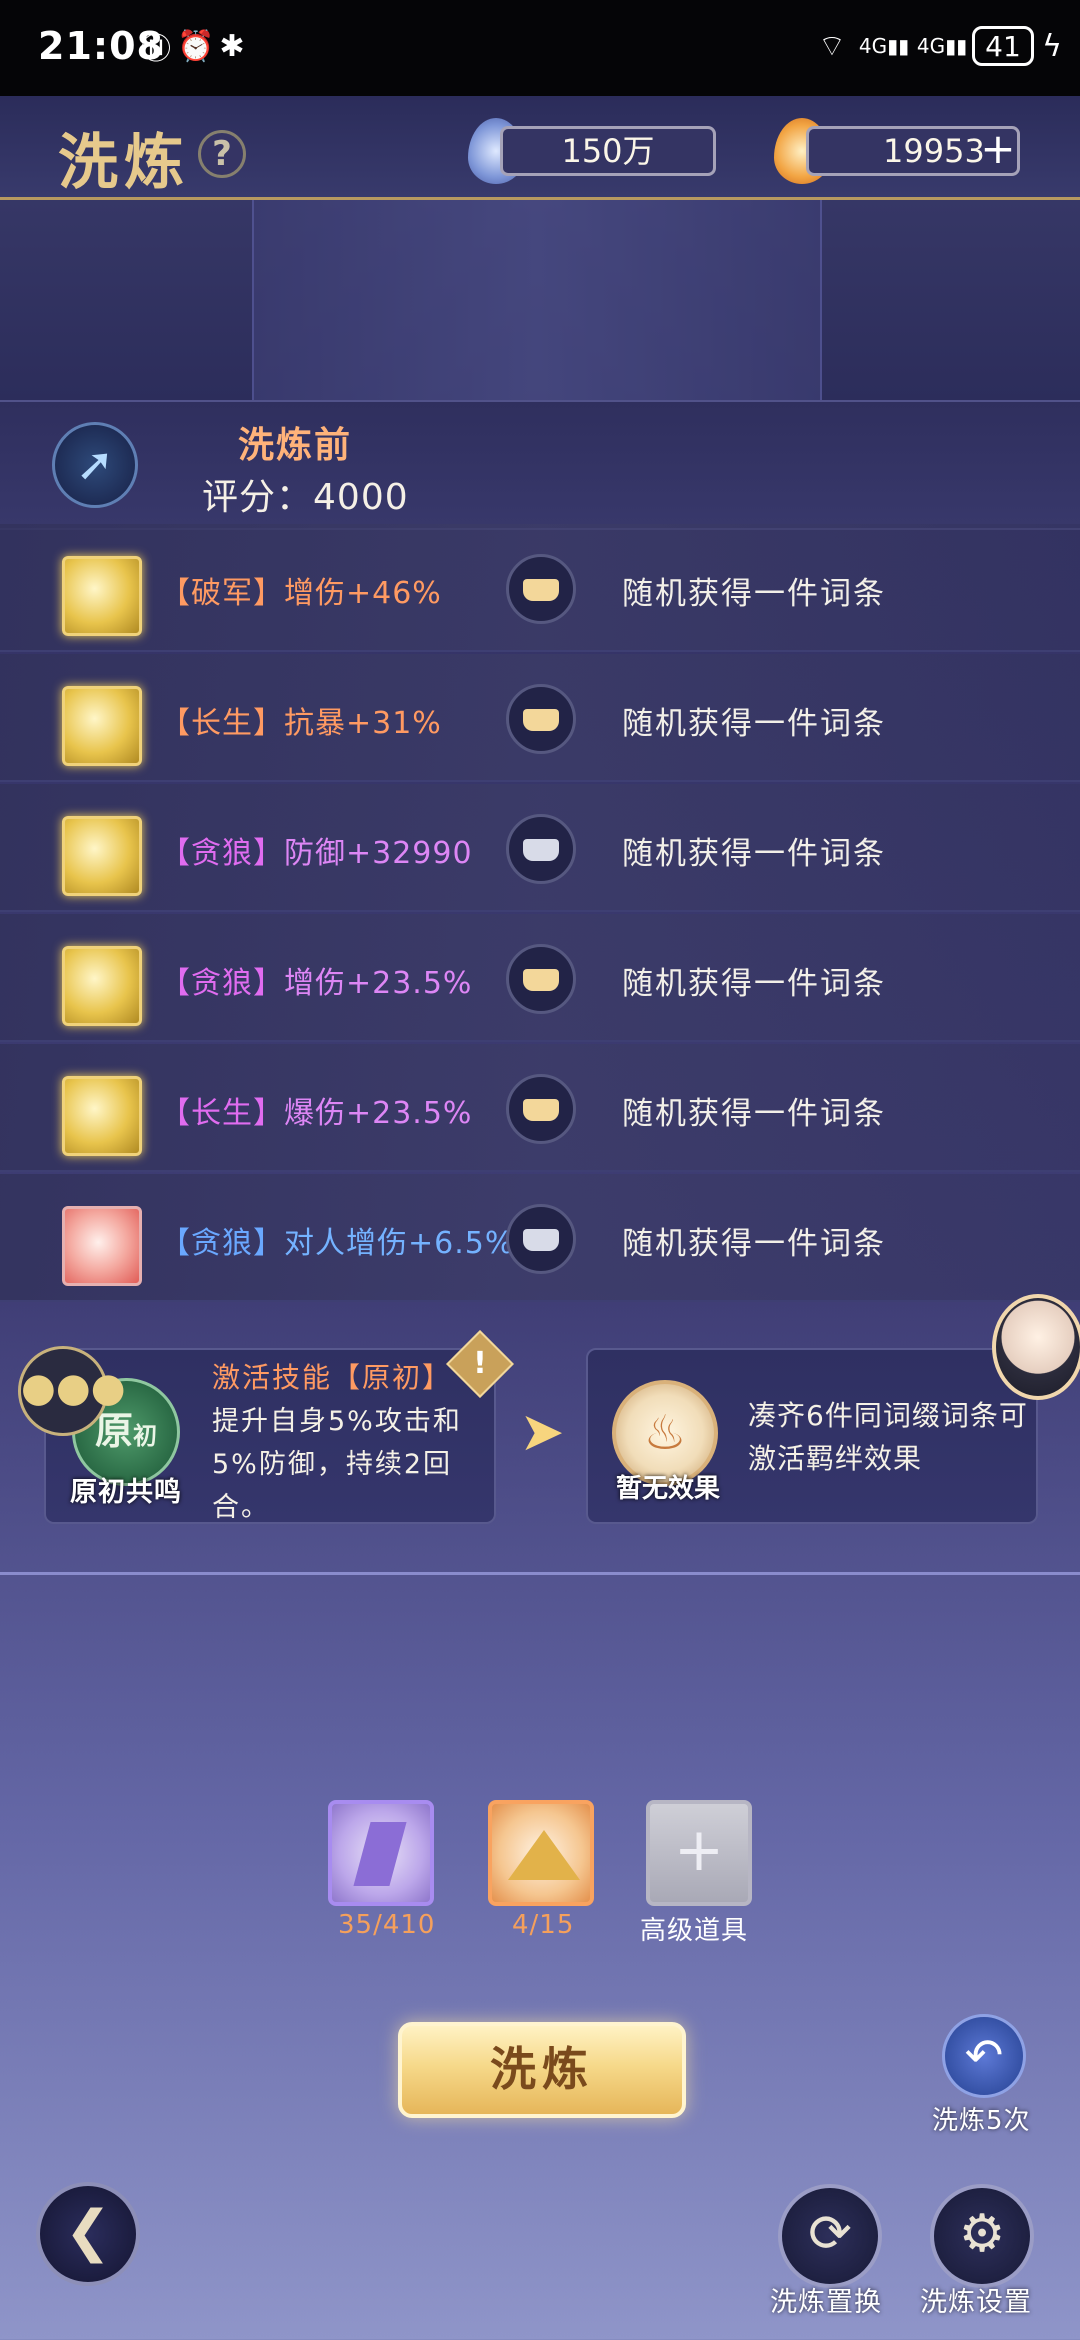 The image size is (1080, 2340). What do you see at coordinates (156, 49) in the screenshot?
I see `nfc-icon: Ⓝ` at bounding box center [156, 49].